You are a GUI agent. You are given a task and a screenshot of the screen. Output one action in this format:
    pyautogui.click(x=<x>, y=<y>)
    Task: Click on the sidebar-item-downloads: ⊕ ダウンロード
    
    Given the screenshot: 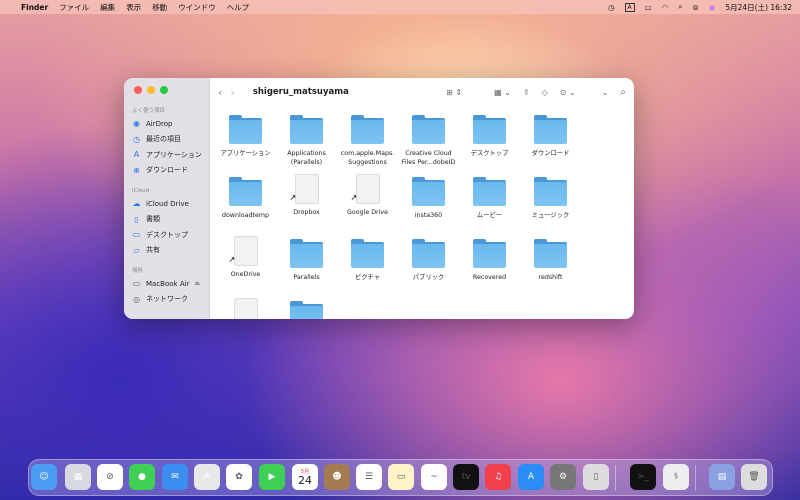 What is the action you would take?
    pyautogui.click(x=166, y=171)
    